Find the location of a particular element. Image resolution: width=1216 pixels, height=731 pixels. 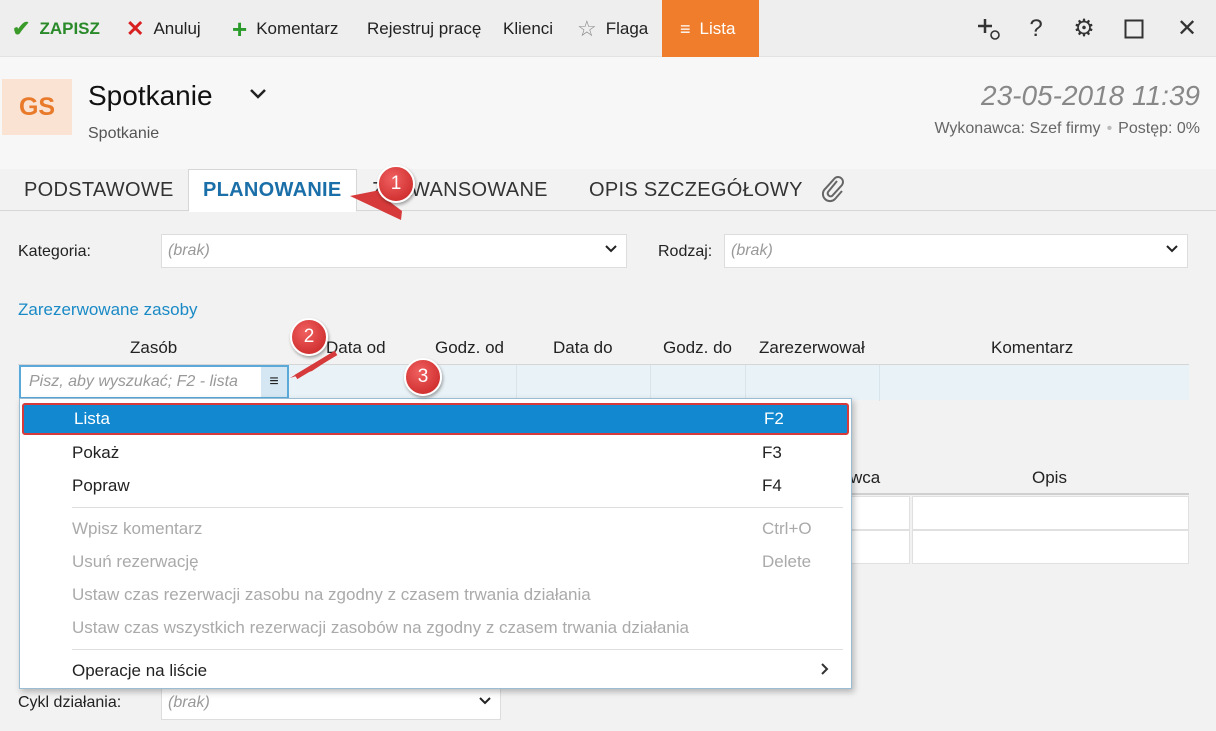

type-label: Rodzaj: is located at coordinates (685, 251).